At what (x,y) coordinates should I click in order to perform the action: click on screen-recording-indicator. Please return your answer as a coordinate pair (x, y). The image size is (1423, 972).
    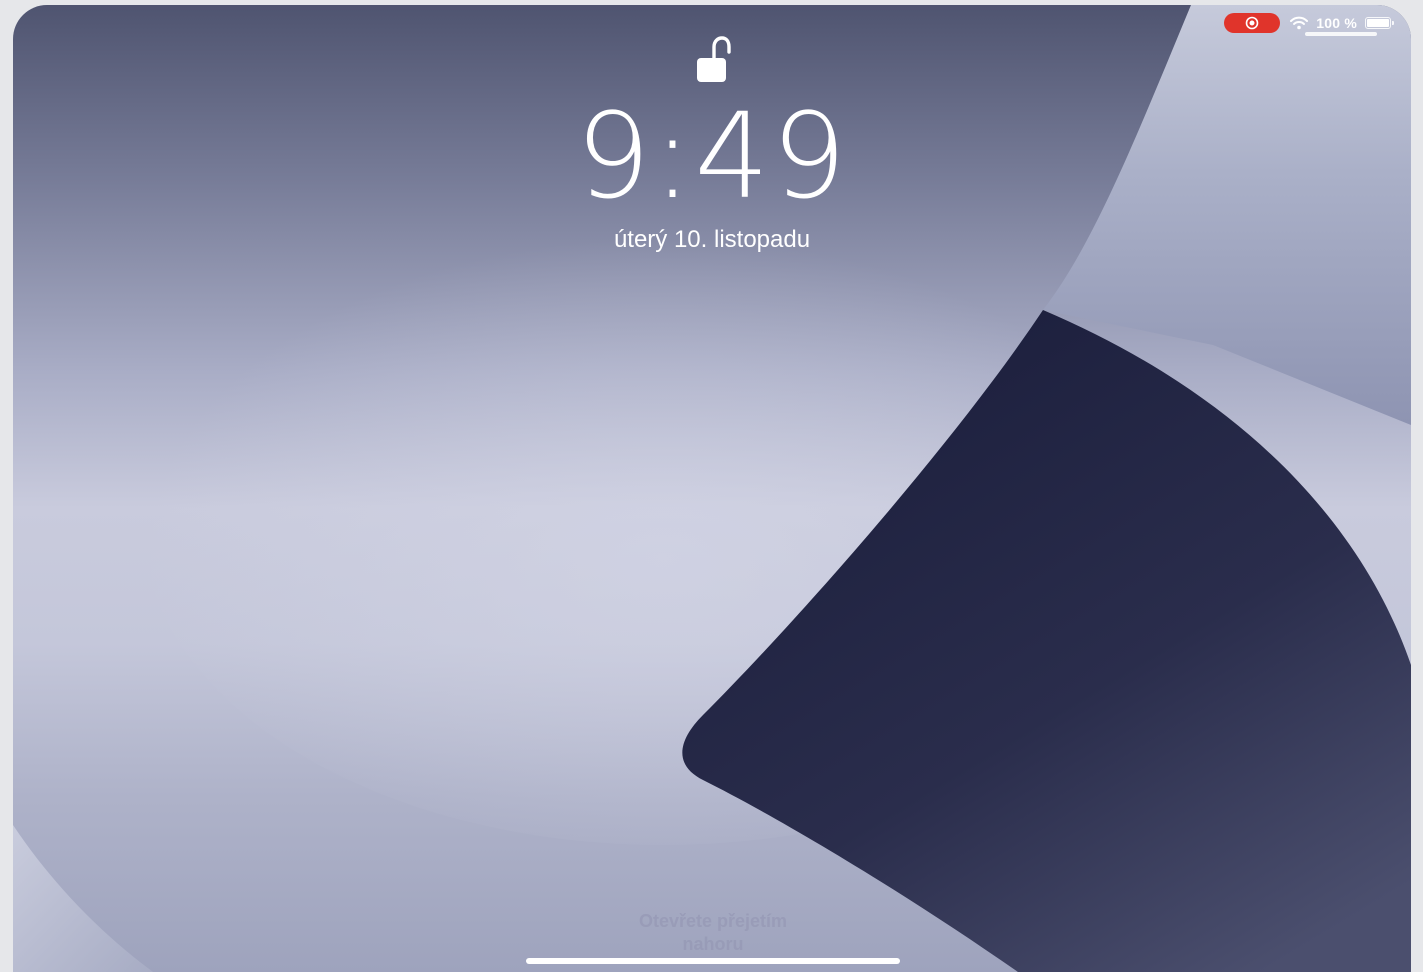
    Looking at the image, I should click on (1252, 23).